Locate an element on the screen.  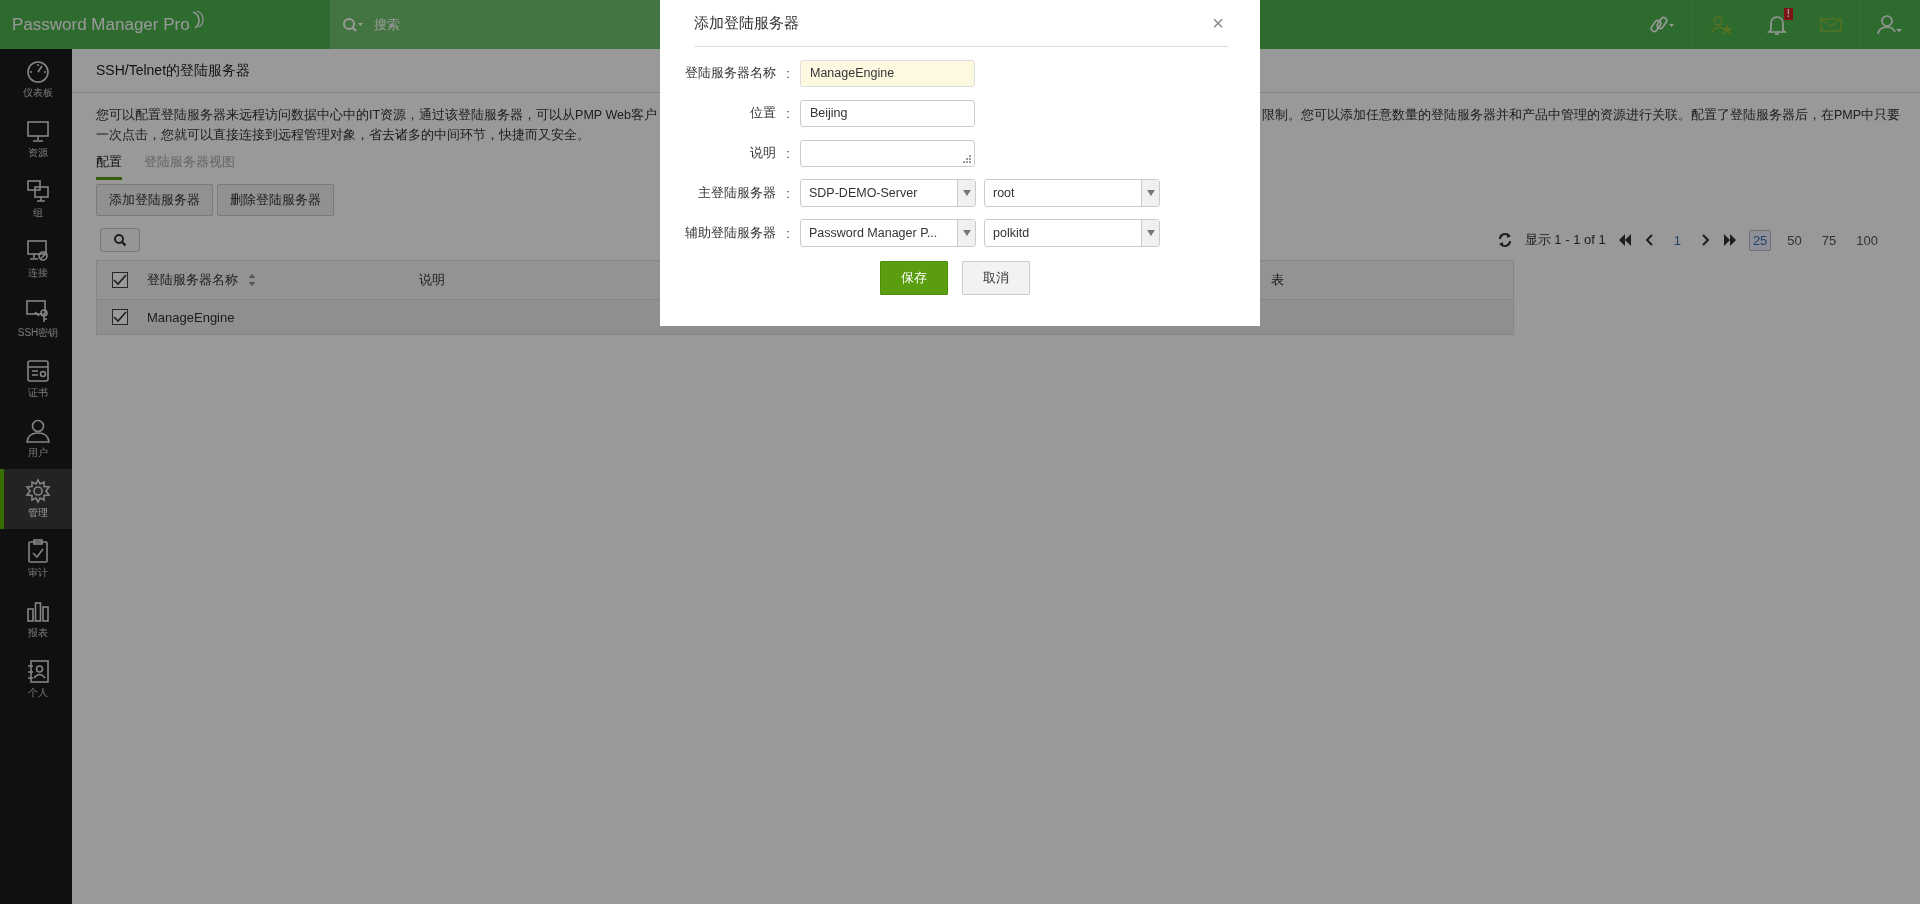
monitors-icon is located at coordinates (38, 191).